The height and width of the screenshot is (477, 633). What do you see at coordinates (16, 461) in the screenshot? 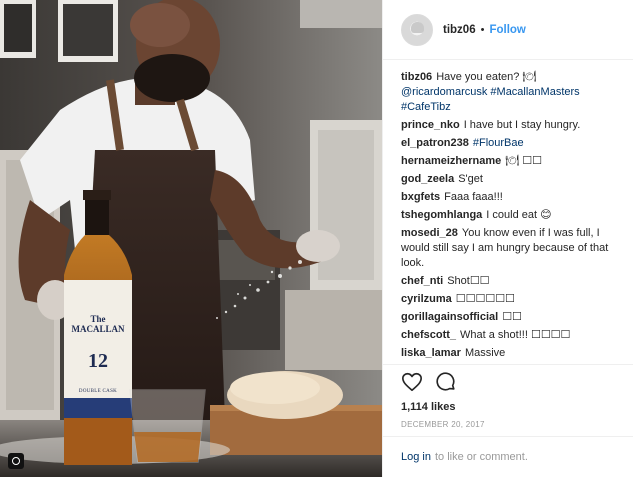
I see `instagram-glyph-icon` at bounding box center [16, 461].